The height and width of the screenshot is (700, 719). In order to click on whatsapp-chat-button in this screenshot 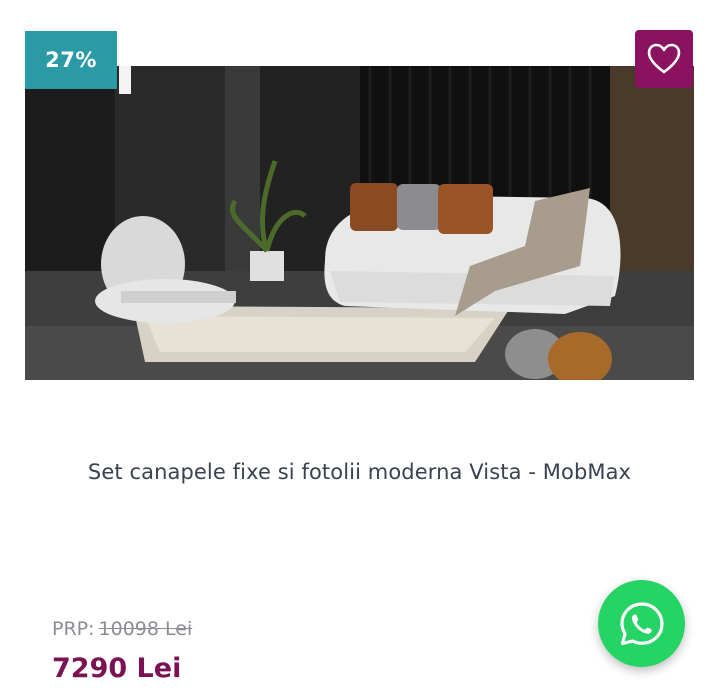, I will do `click(641, 623)`.